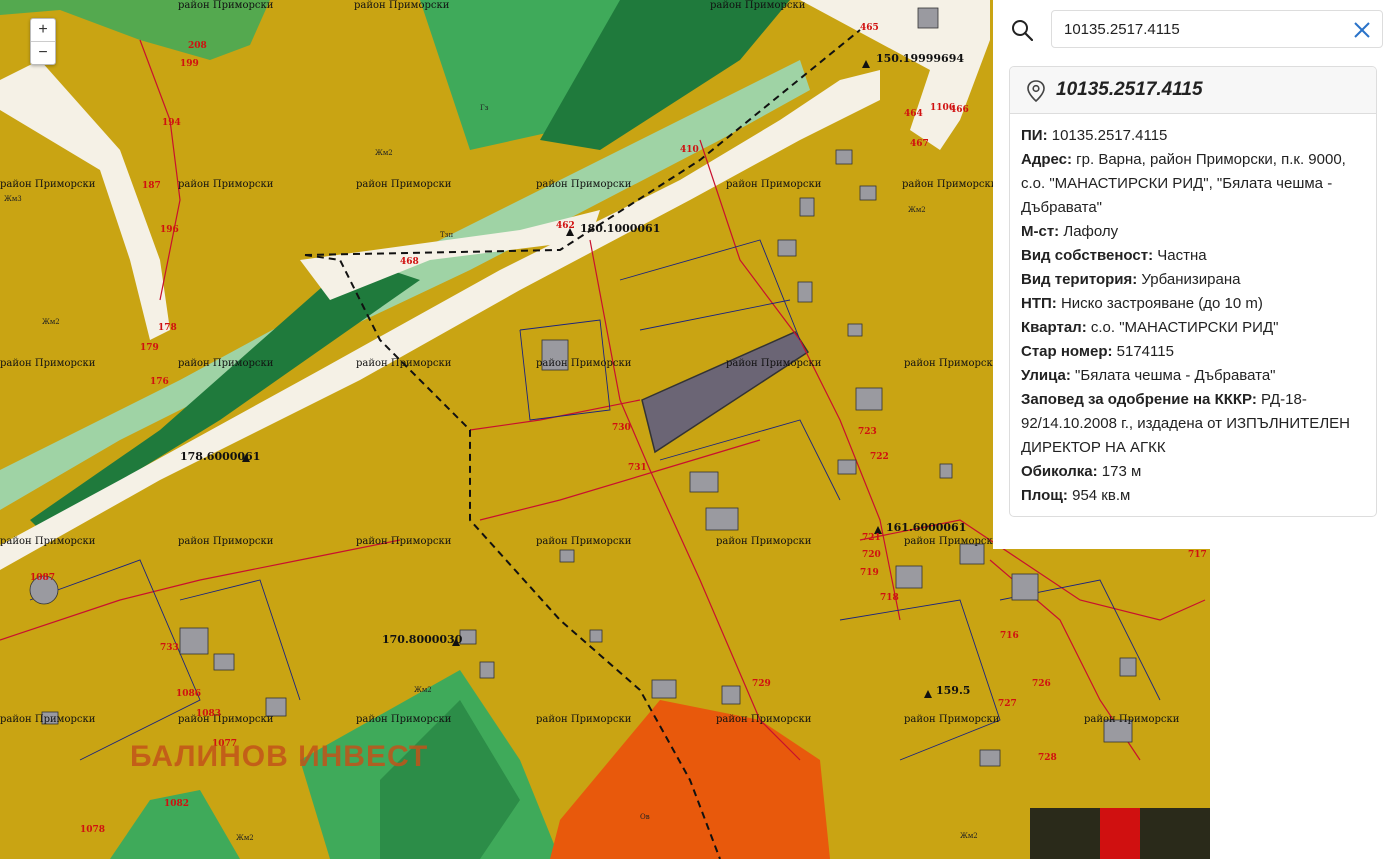 This screenshot has height=859, width=1388. Describe the element at coordinates (867, 432) in the screenshot. I see `parcel-number: 723` at that location.